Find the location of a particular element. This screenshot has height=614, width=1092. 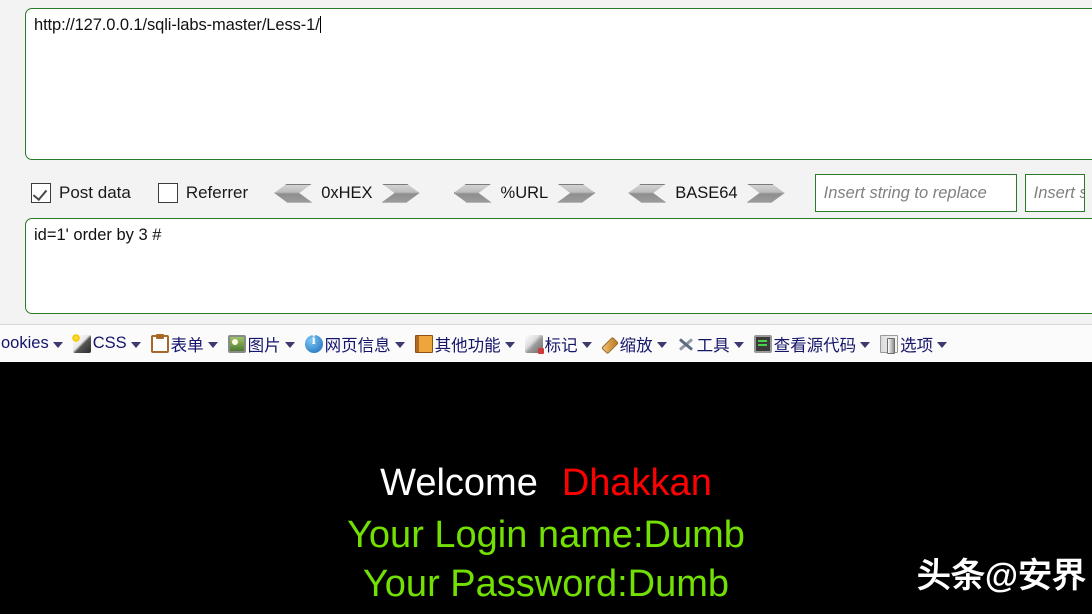

pencil-icon is located at coordinates (534, 344).